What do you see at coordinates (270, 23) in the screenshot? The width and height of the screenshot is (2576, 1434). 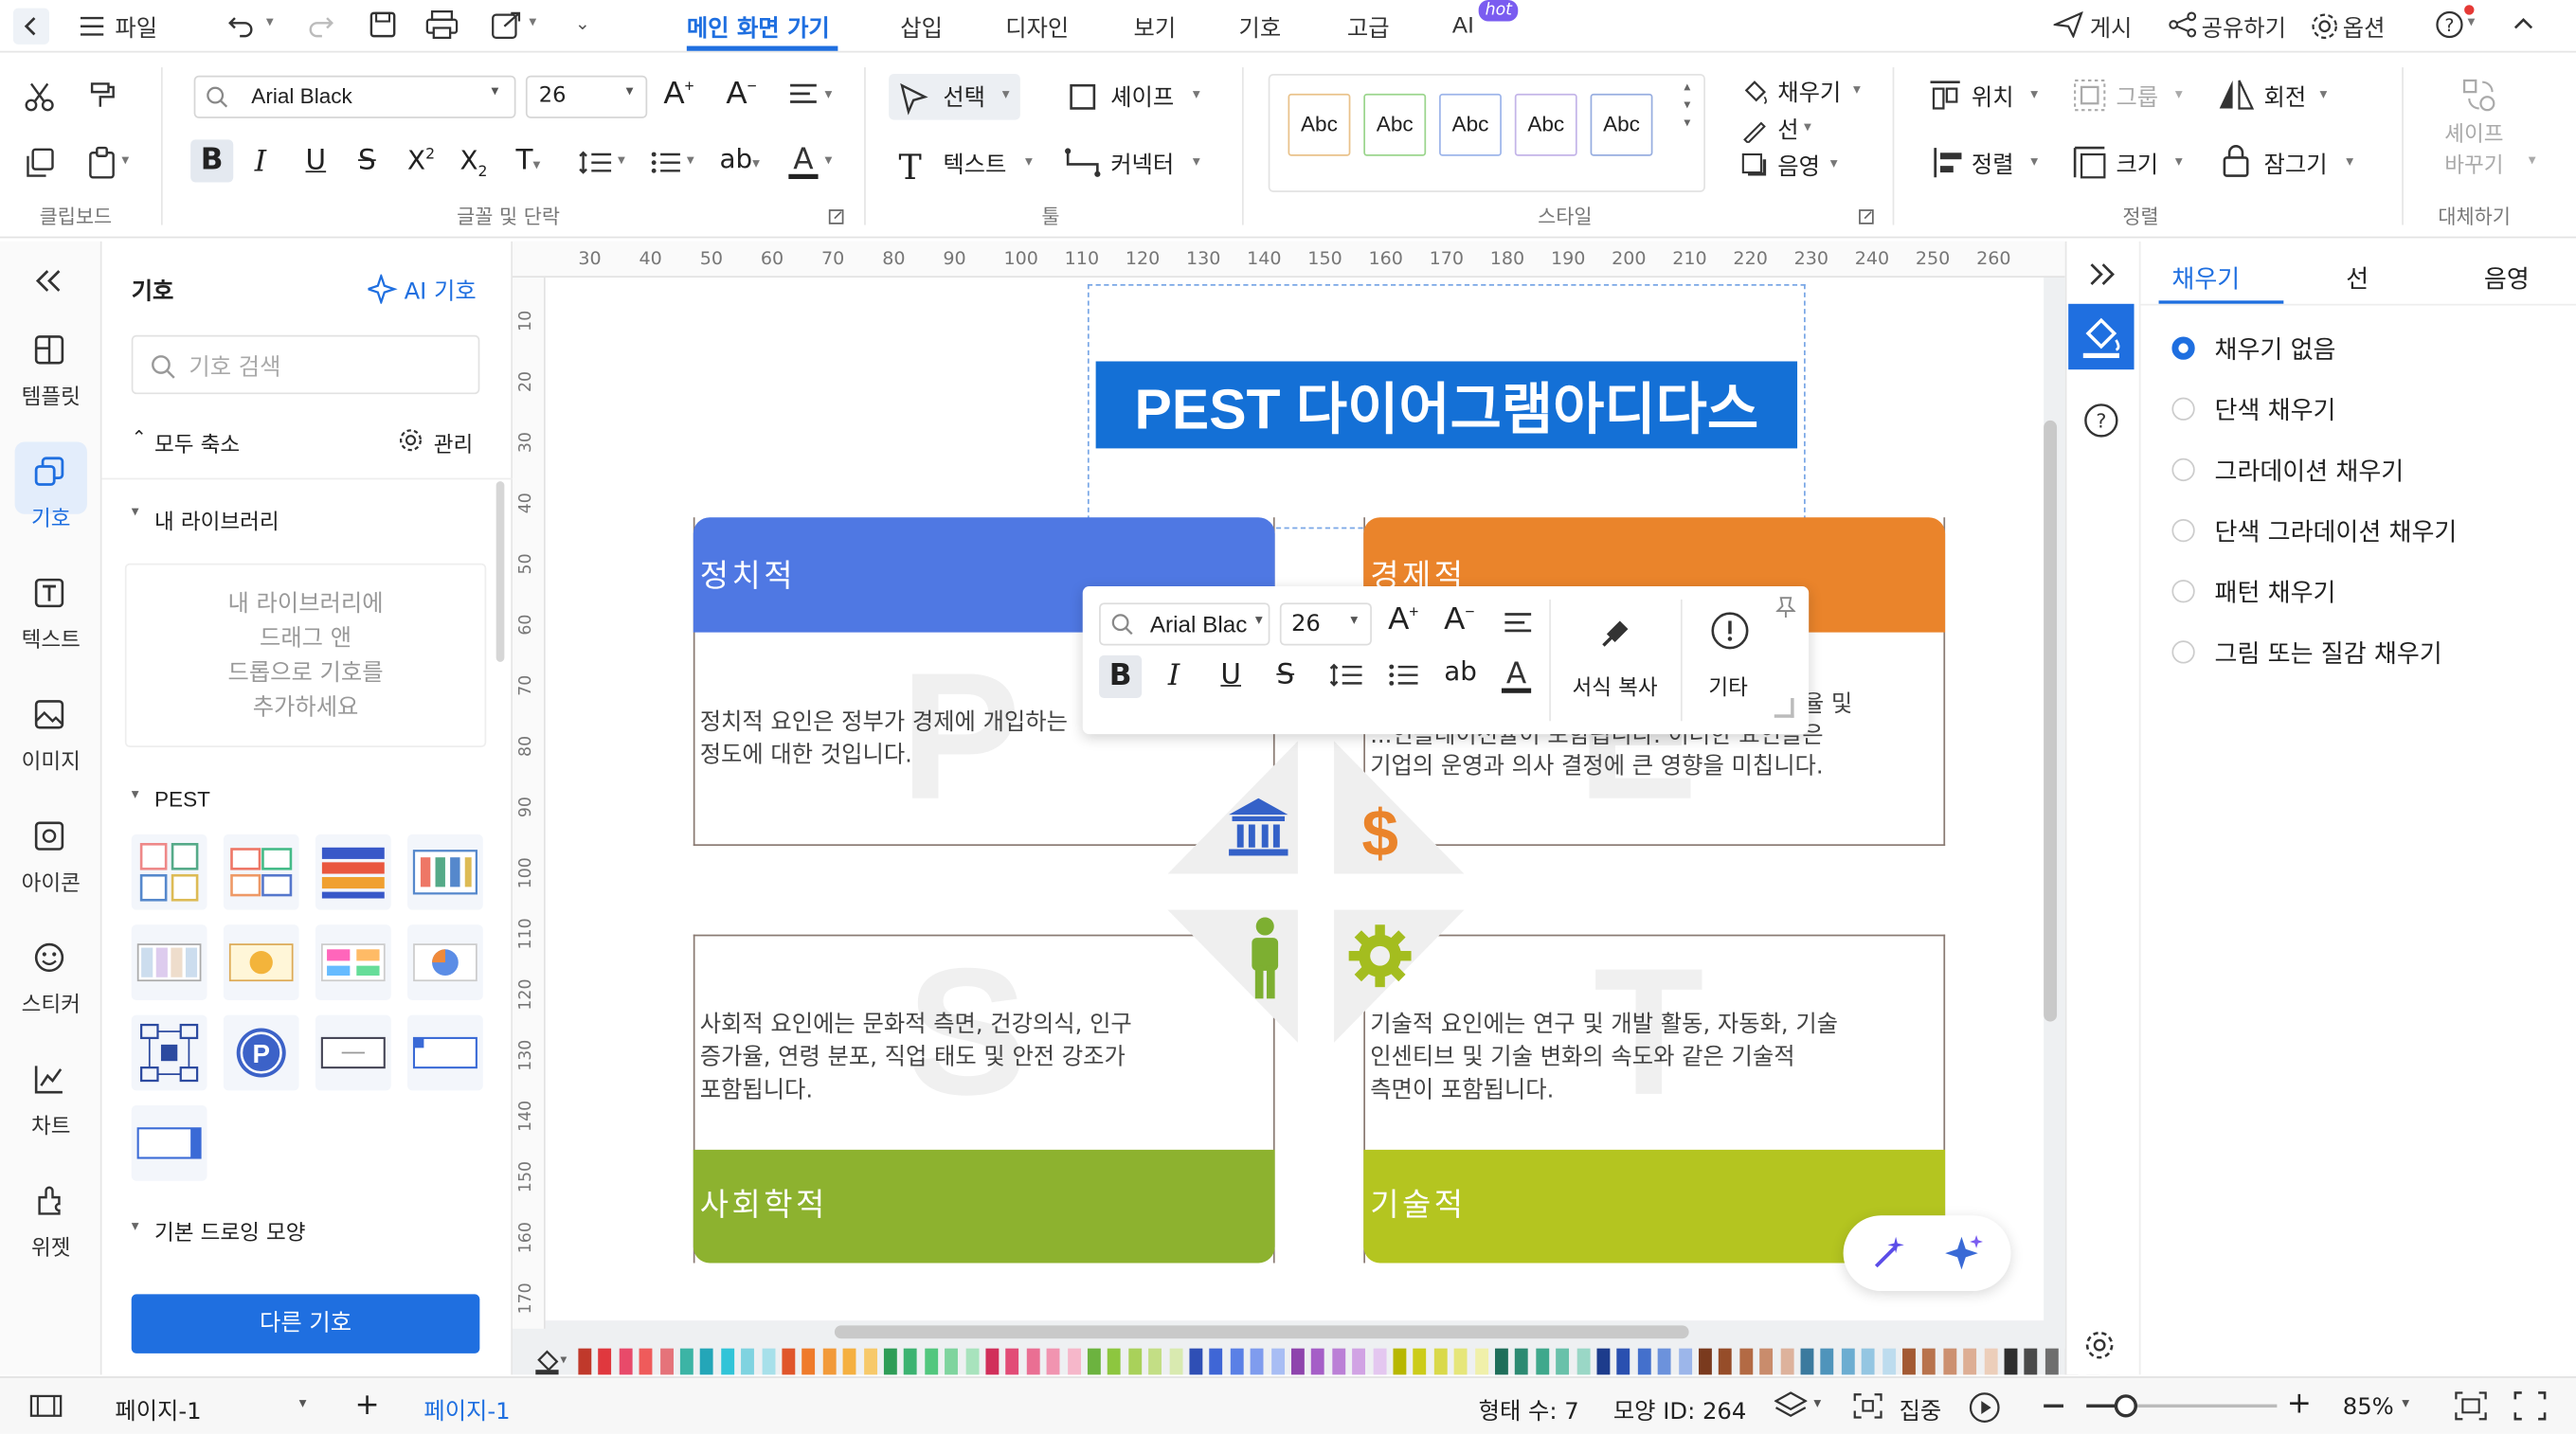 I see `undo-dropdown-icon: ▾` at bounding box center [270, 23].